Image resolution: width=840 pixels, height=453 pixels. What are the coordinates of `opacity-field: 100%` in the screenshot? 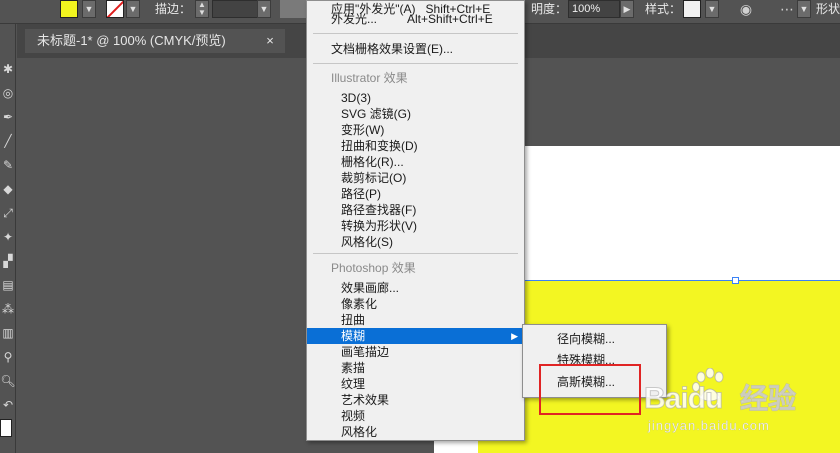 It's located at (594, 9).